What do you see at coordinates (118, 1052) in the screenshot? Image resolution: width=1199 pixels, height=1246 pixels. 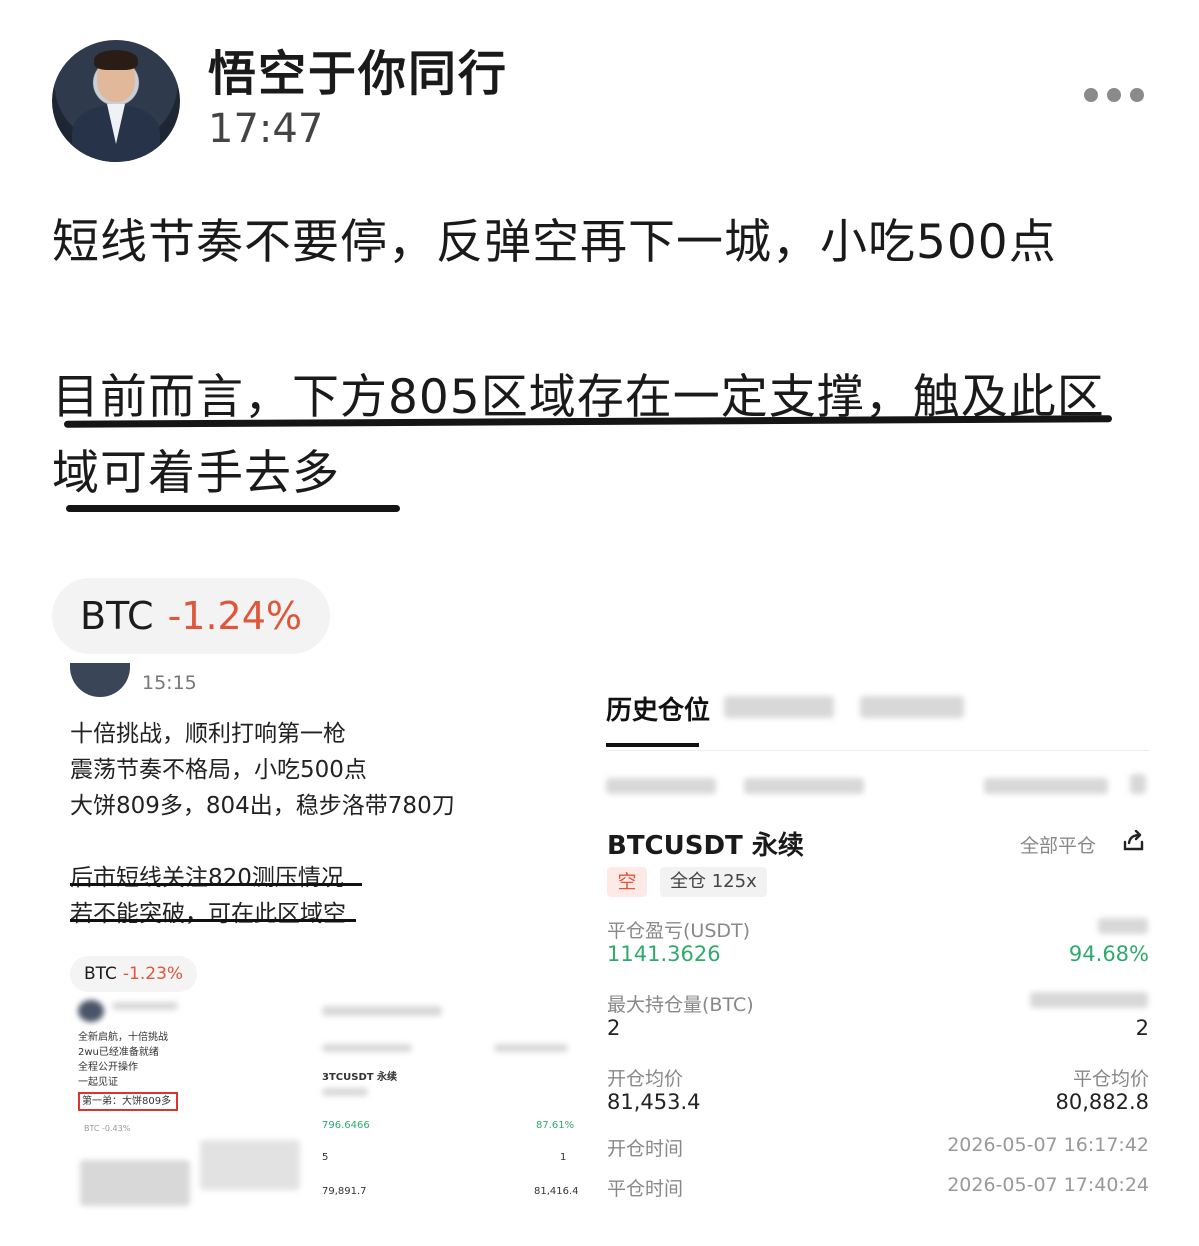 I see `nested-line: 2wu已经准备就绪` at bounding box center [118, 1052].